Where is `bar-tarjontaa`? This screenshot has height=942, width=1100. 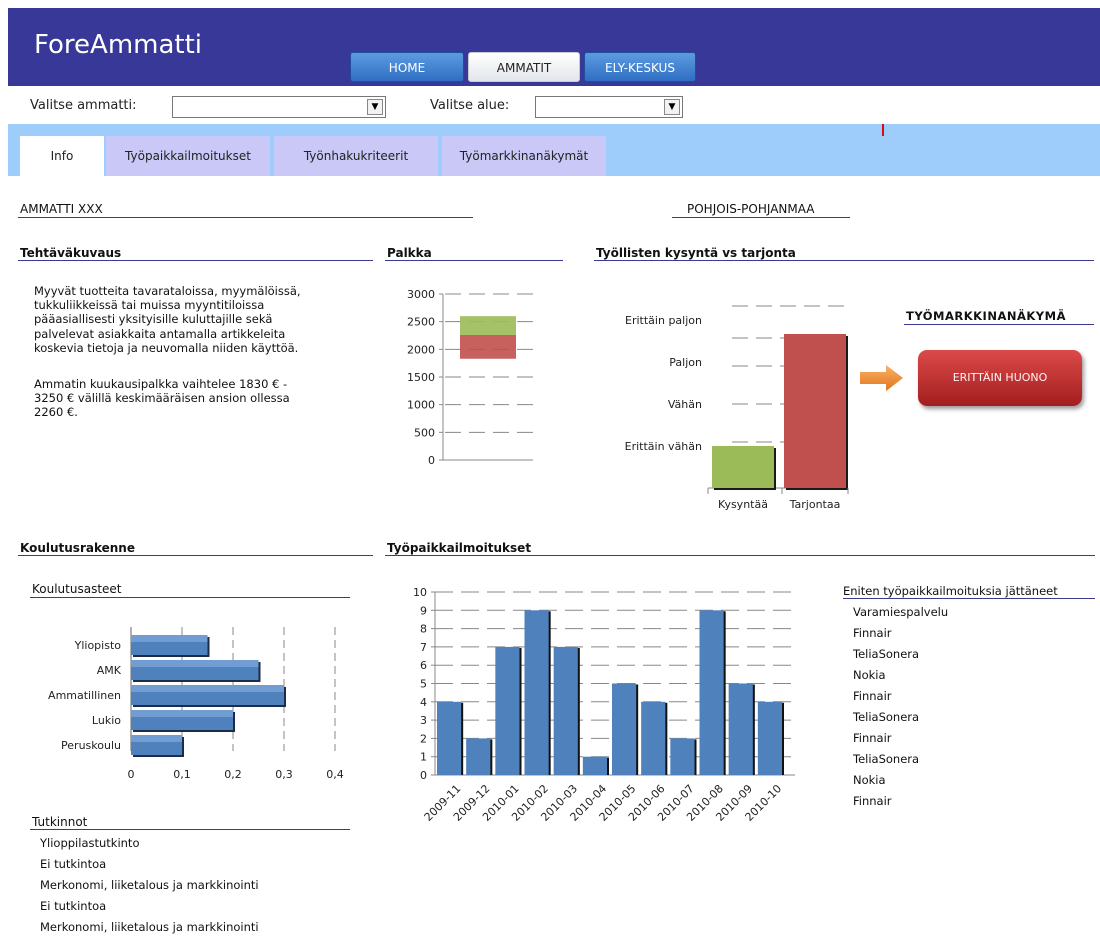 bar-tarjontaa is located at coordinates (815, 411).